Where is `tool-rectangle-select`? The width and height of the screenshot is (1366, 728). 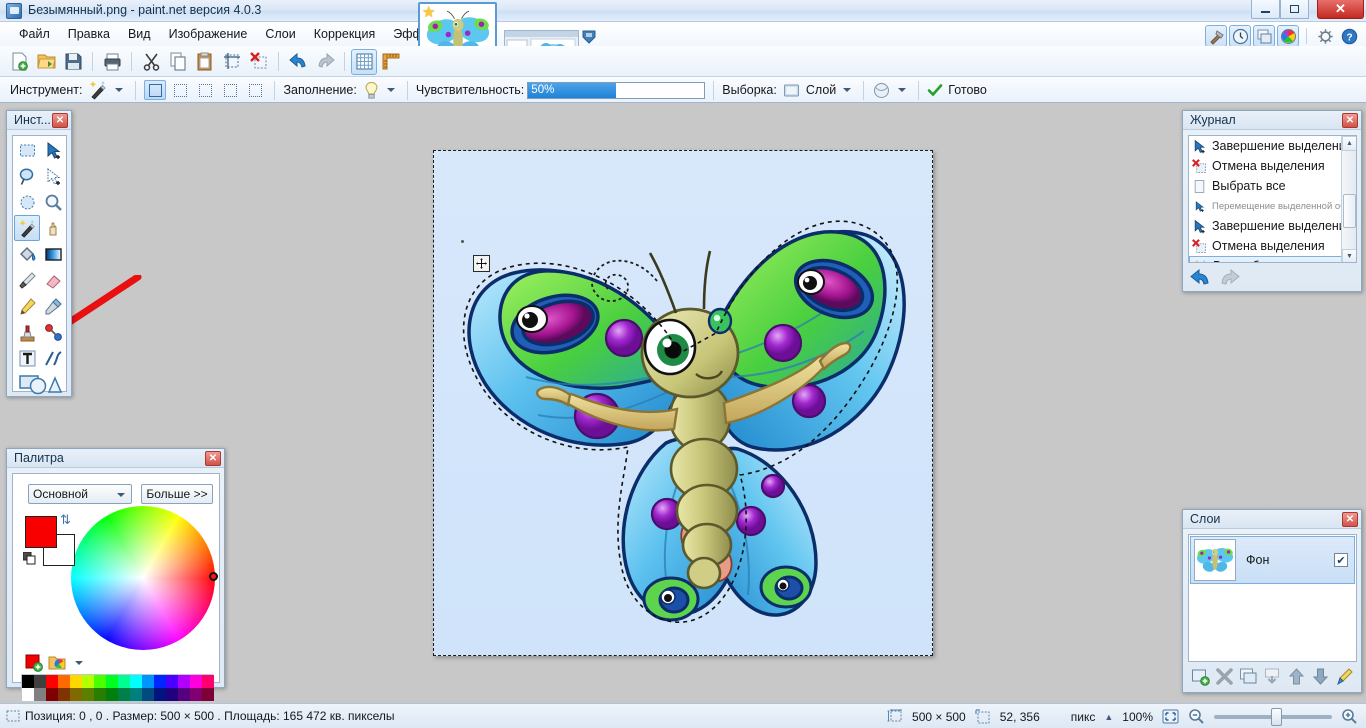 tool-rectangle-select is located at coordinates (27, 150).